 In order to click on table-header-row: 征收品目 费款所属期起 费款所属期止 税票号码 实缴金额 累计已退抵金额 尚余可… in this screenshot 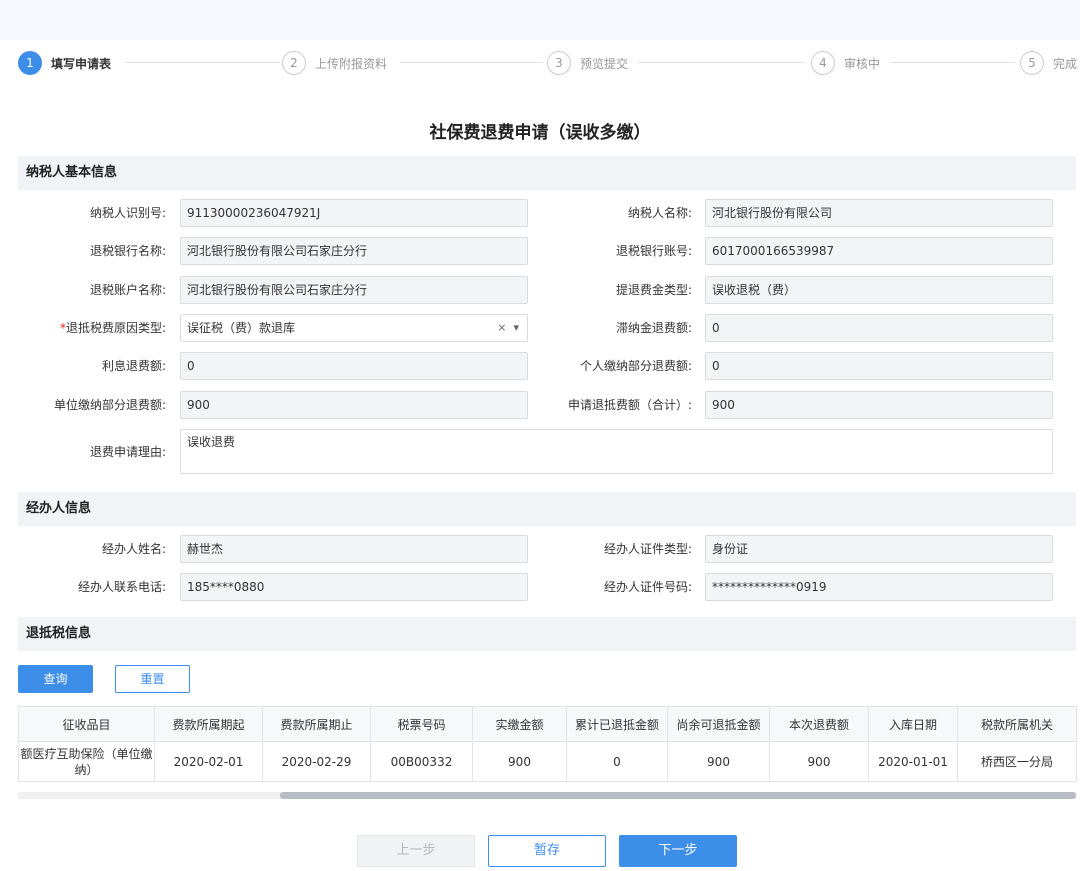, I will do `click(547, 724)`.